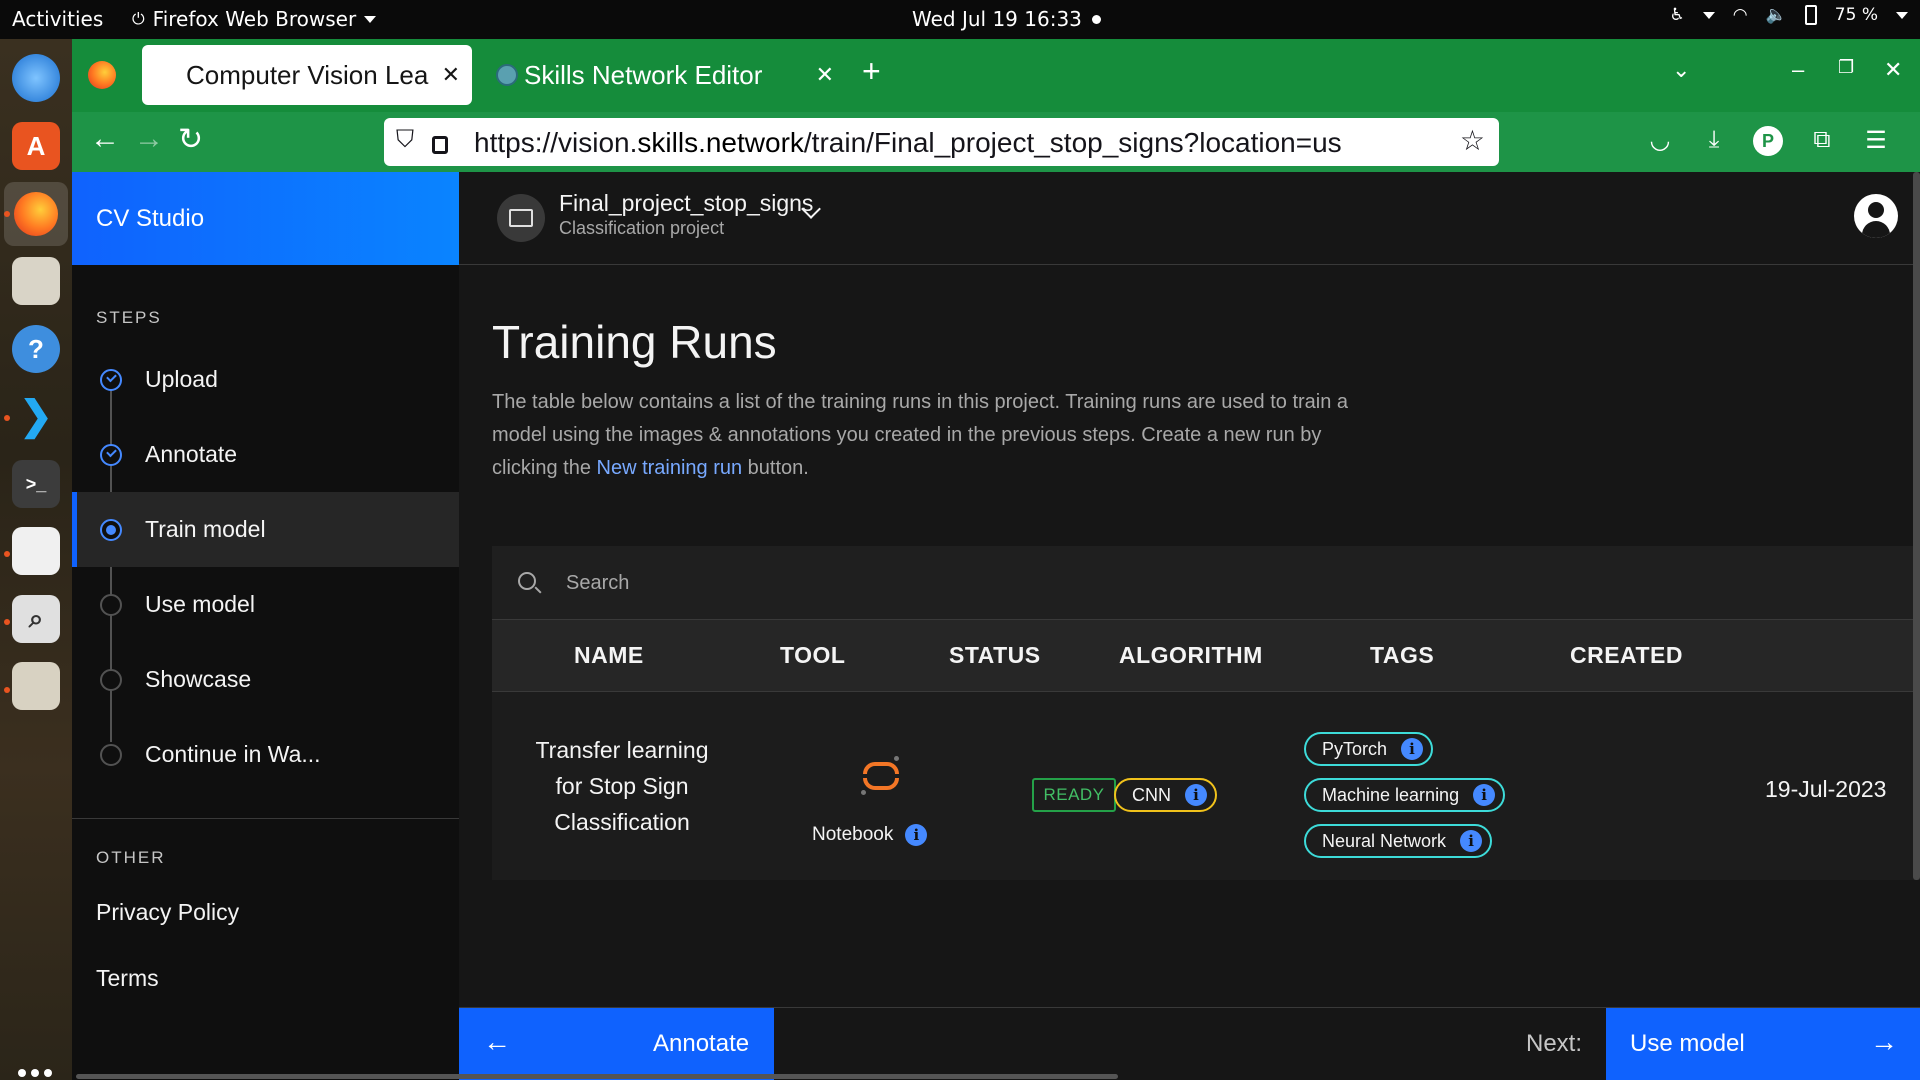 The height and width of the screenshot is (1080, 1920). What do you see at coordinates (36, 78) in the screenshot?
I see `thunderbird-icon` at bounding box center [36, 78].